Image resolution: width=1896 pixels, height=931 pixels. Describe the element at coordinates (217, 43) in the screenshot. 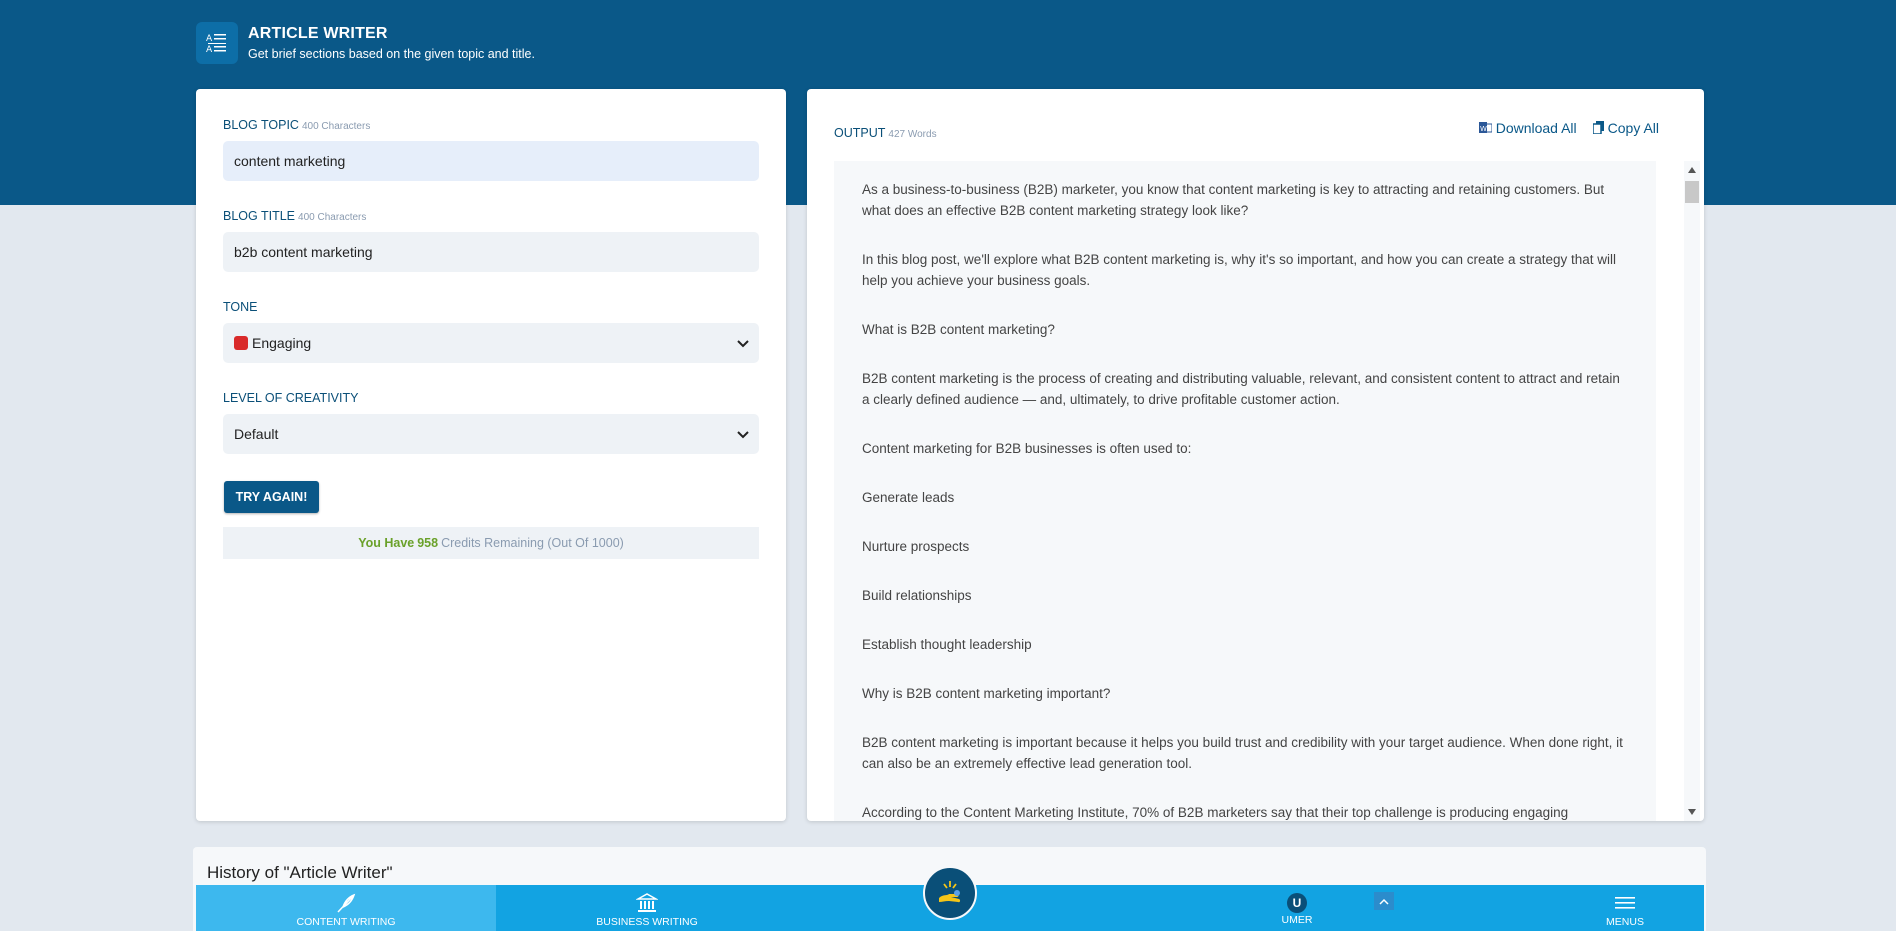

I see `article-writer-icon: A A` at that location.